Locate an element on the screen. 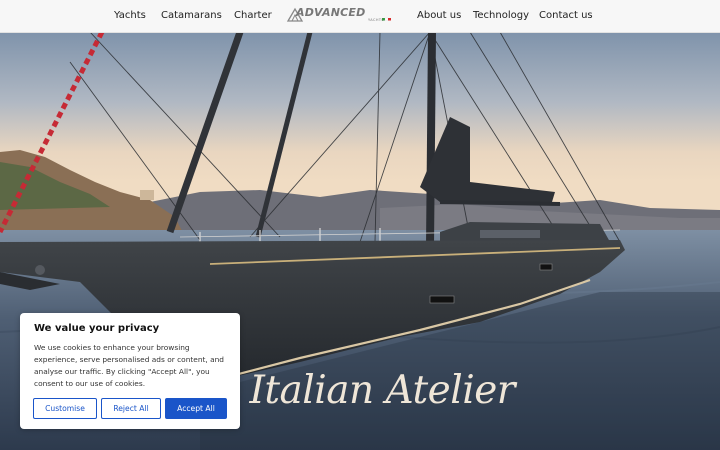 This screenshot has height=450, width=720. brand-logo: ADVANCED YACHTS is located at coordinates (342, 15).